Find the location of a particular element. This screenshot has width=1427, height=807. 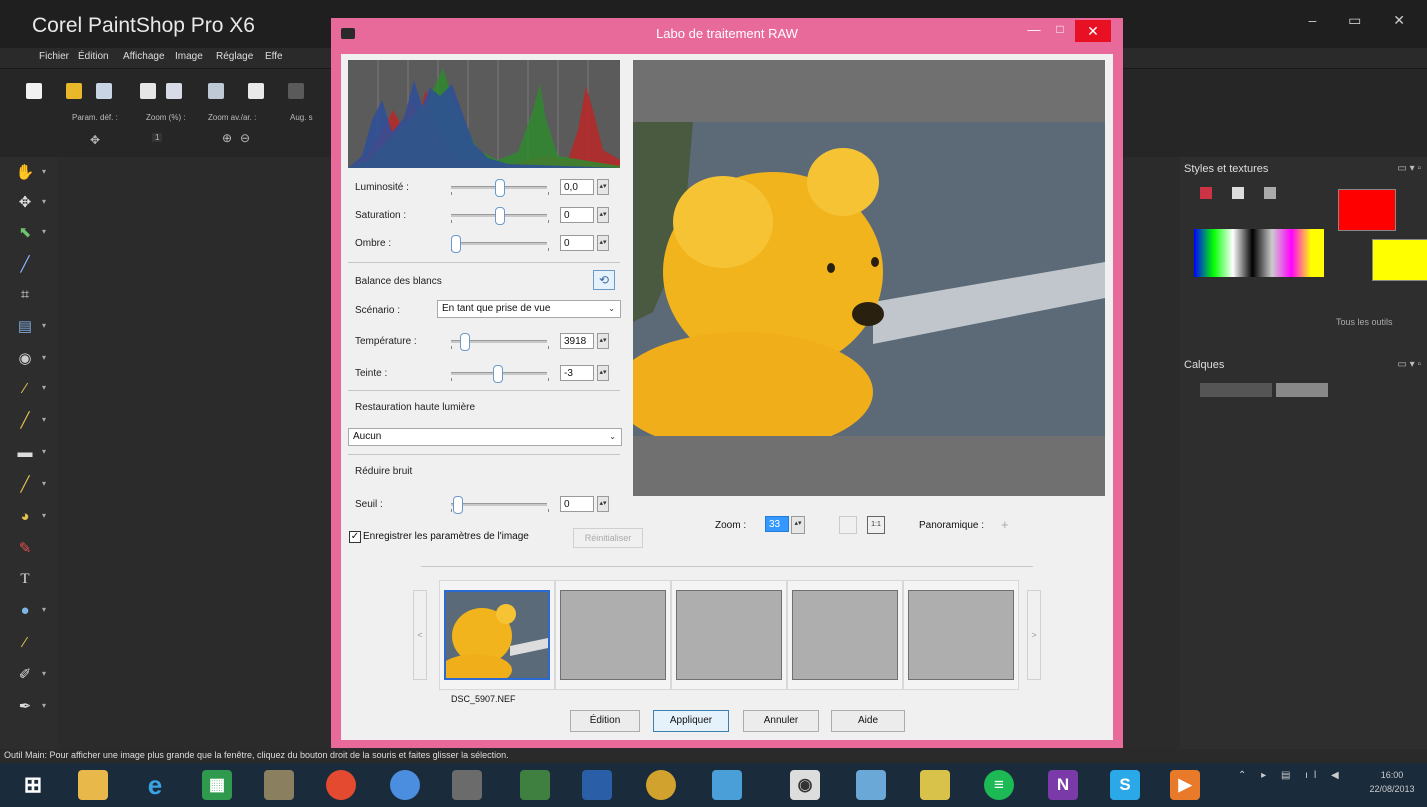

zoom-fit-icon is located at coordinates (848, 525).